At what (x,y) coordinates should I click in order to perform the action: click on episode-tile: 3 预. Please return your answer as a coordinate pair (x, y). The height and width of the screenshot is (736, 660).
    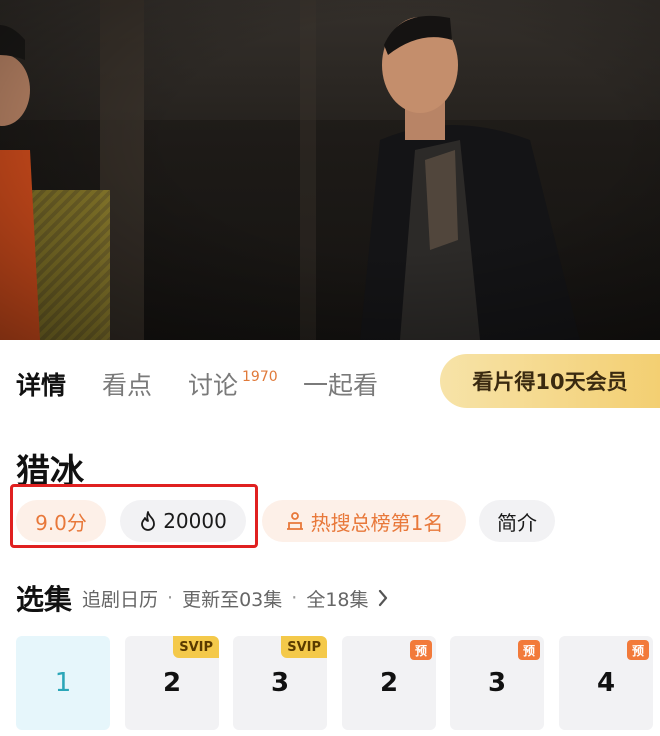
    Looking at the image, I should click on (497, 683).